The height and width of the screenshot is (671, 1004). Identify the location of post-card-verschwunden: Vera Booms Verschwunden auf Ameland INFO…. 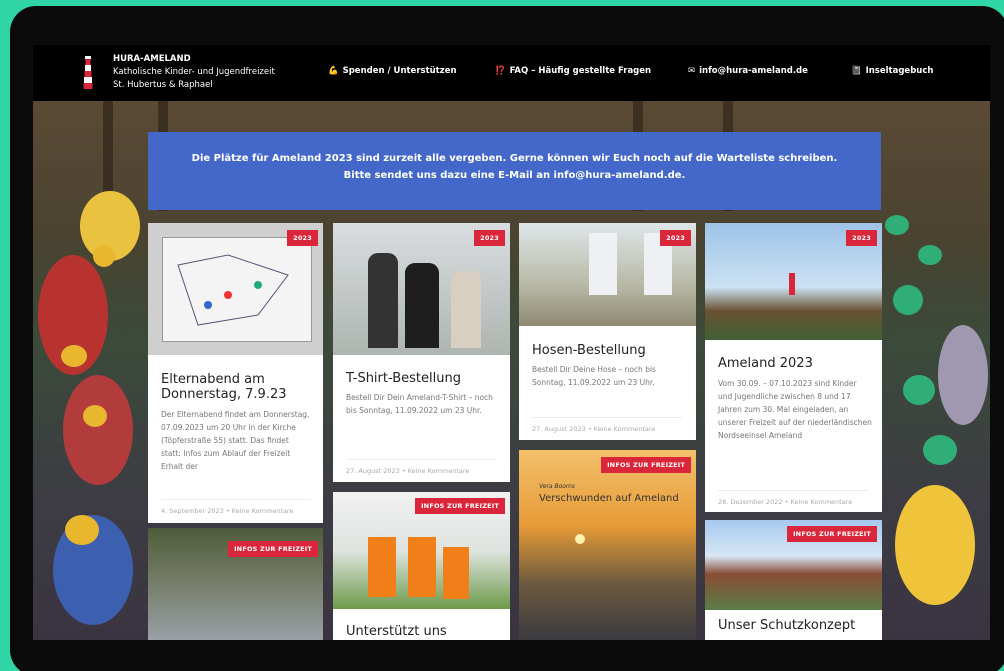
(607, 545).